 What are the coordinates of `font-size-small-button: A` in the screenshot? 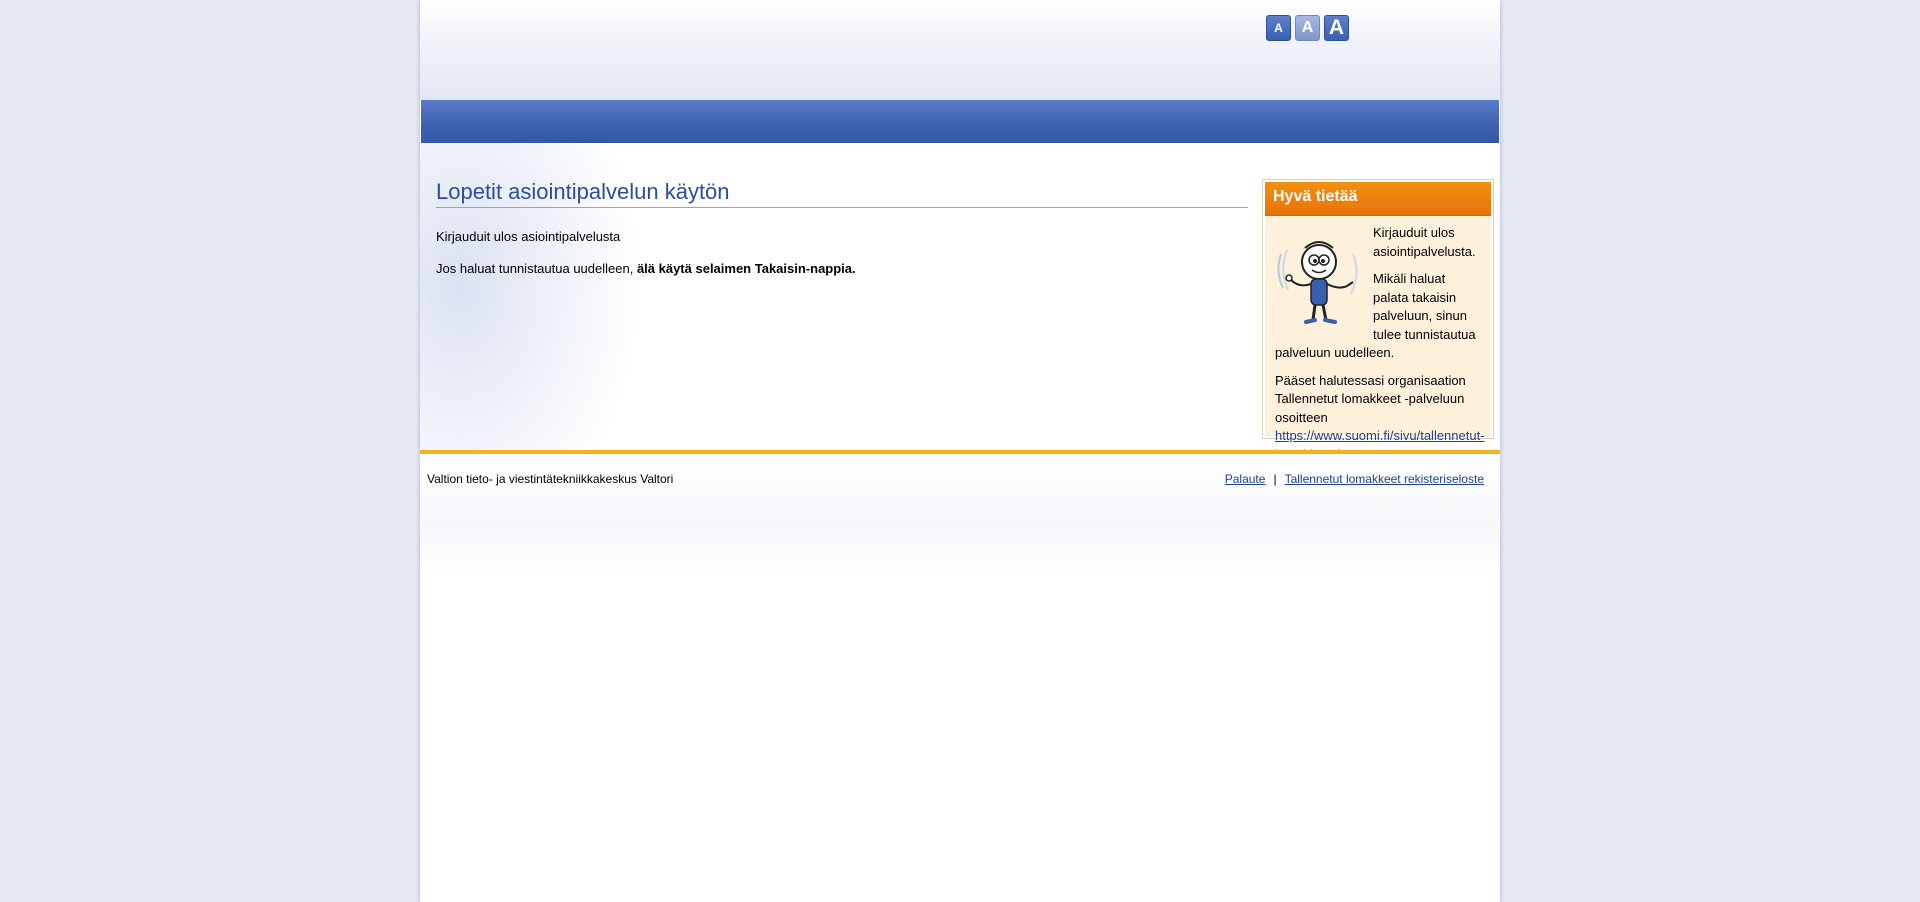 It's located at (1278, 28).